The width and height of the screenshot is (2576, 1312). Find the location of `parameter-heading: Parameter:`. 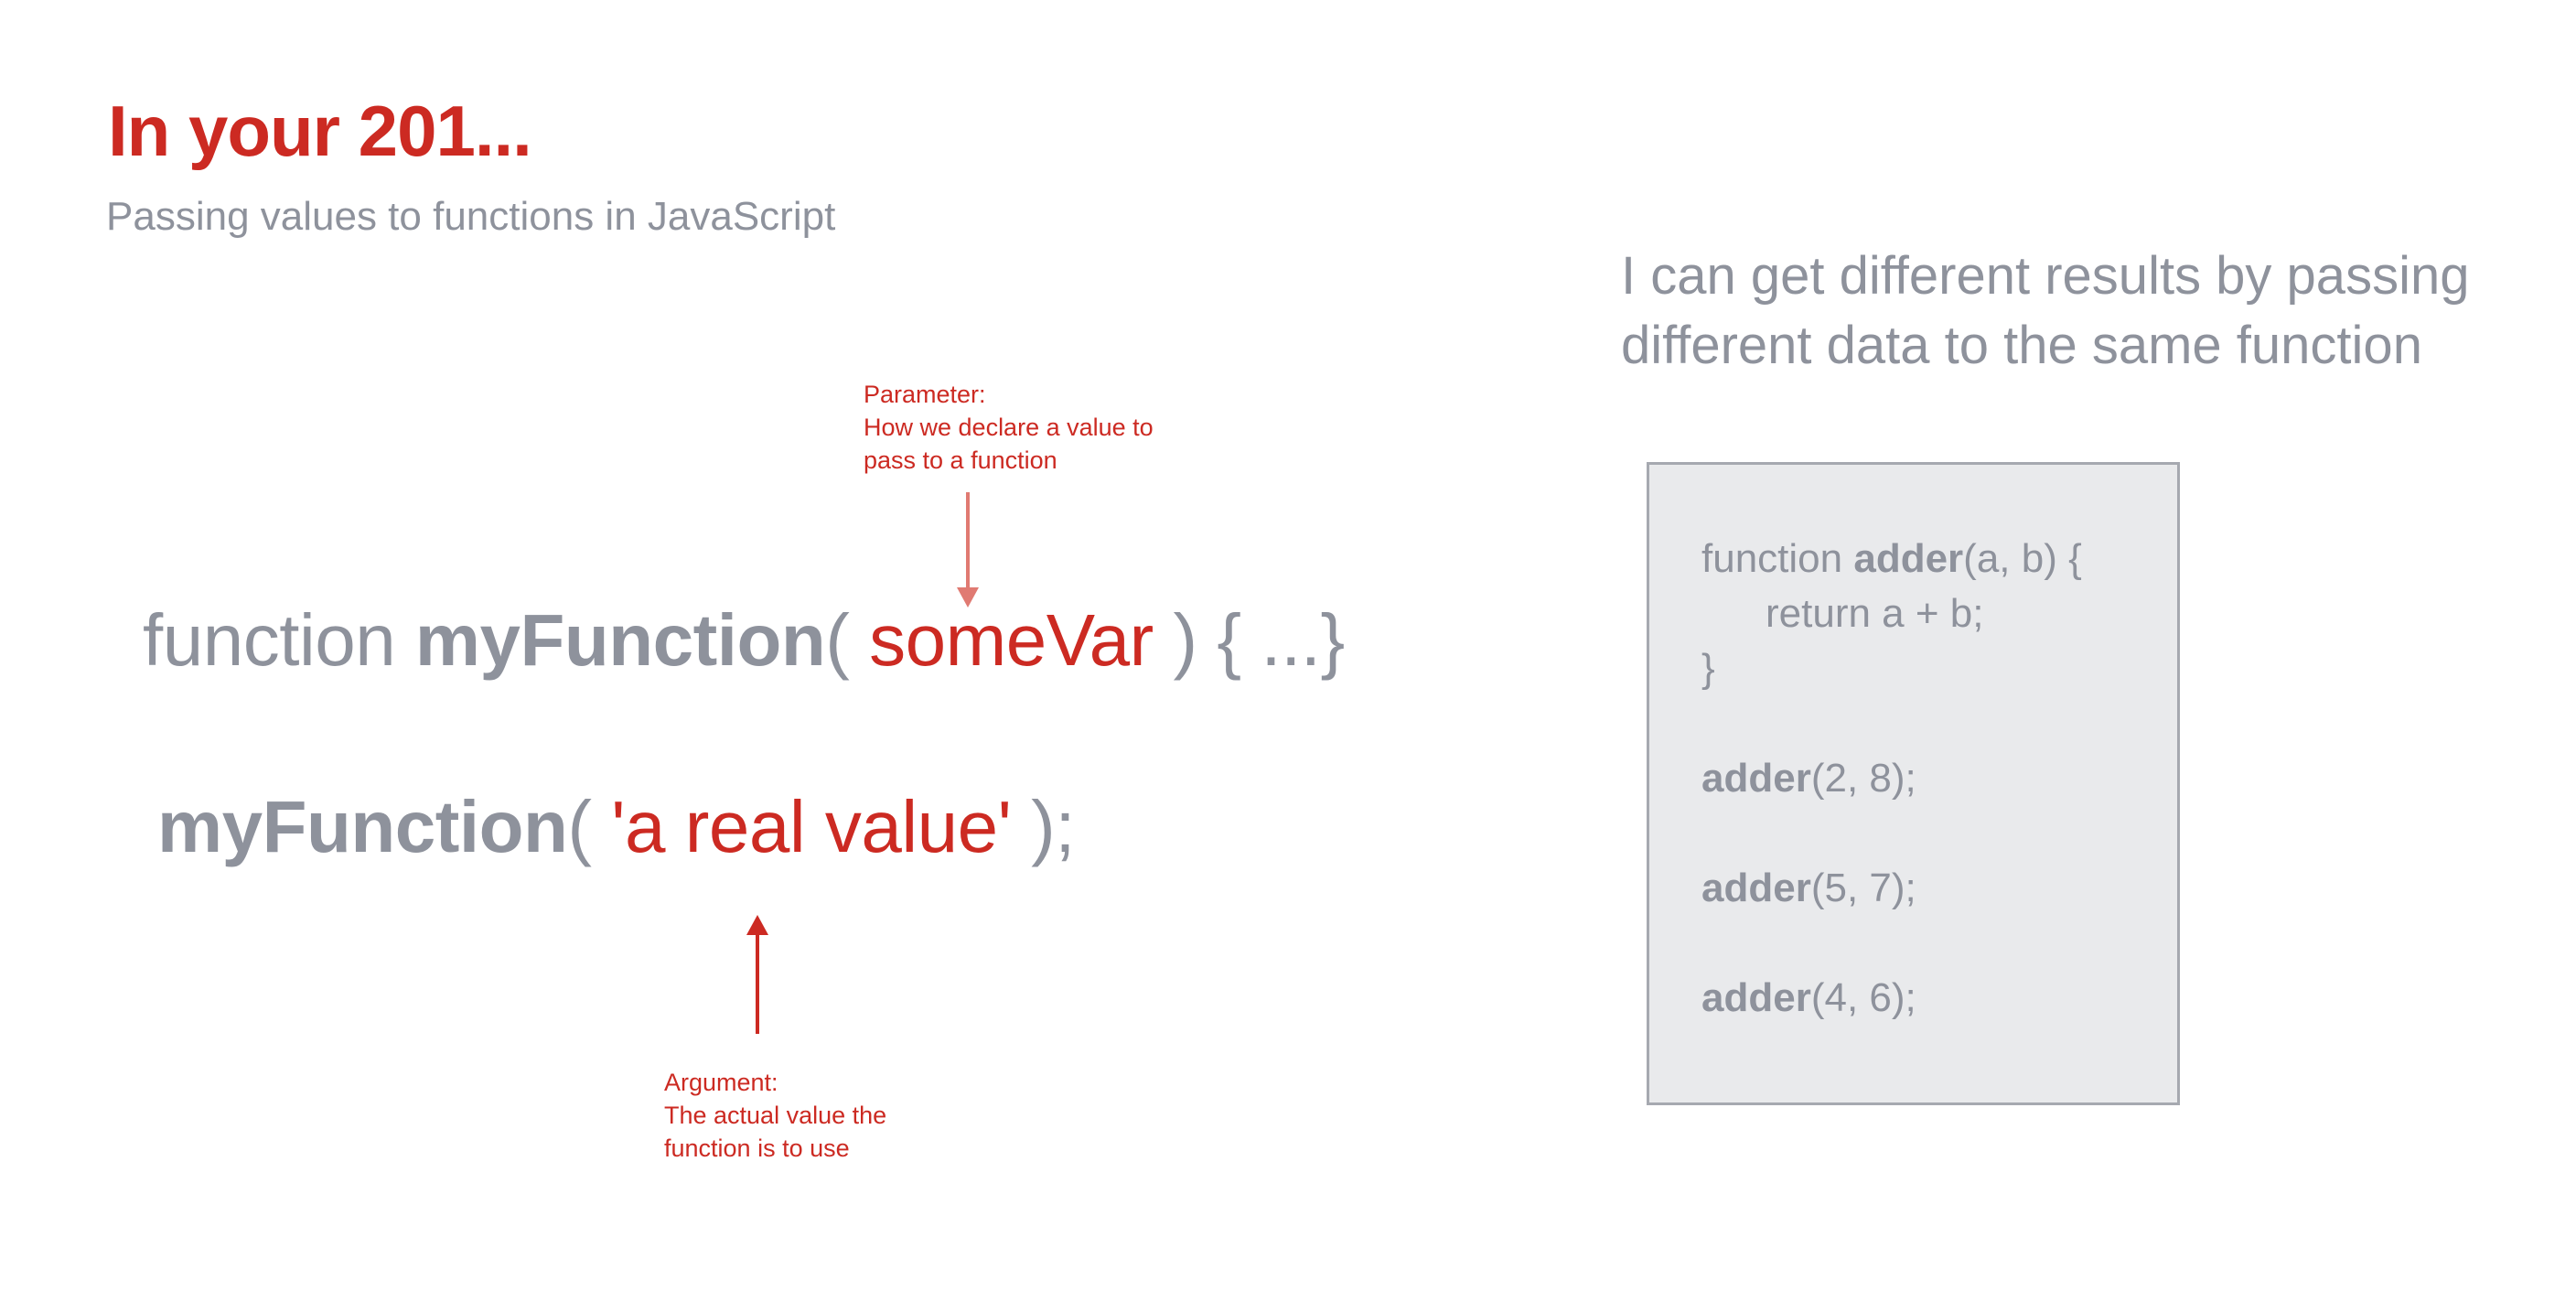

parameter-heading: Parameter: is located at coordinates (925, 394).